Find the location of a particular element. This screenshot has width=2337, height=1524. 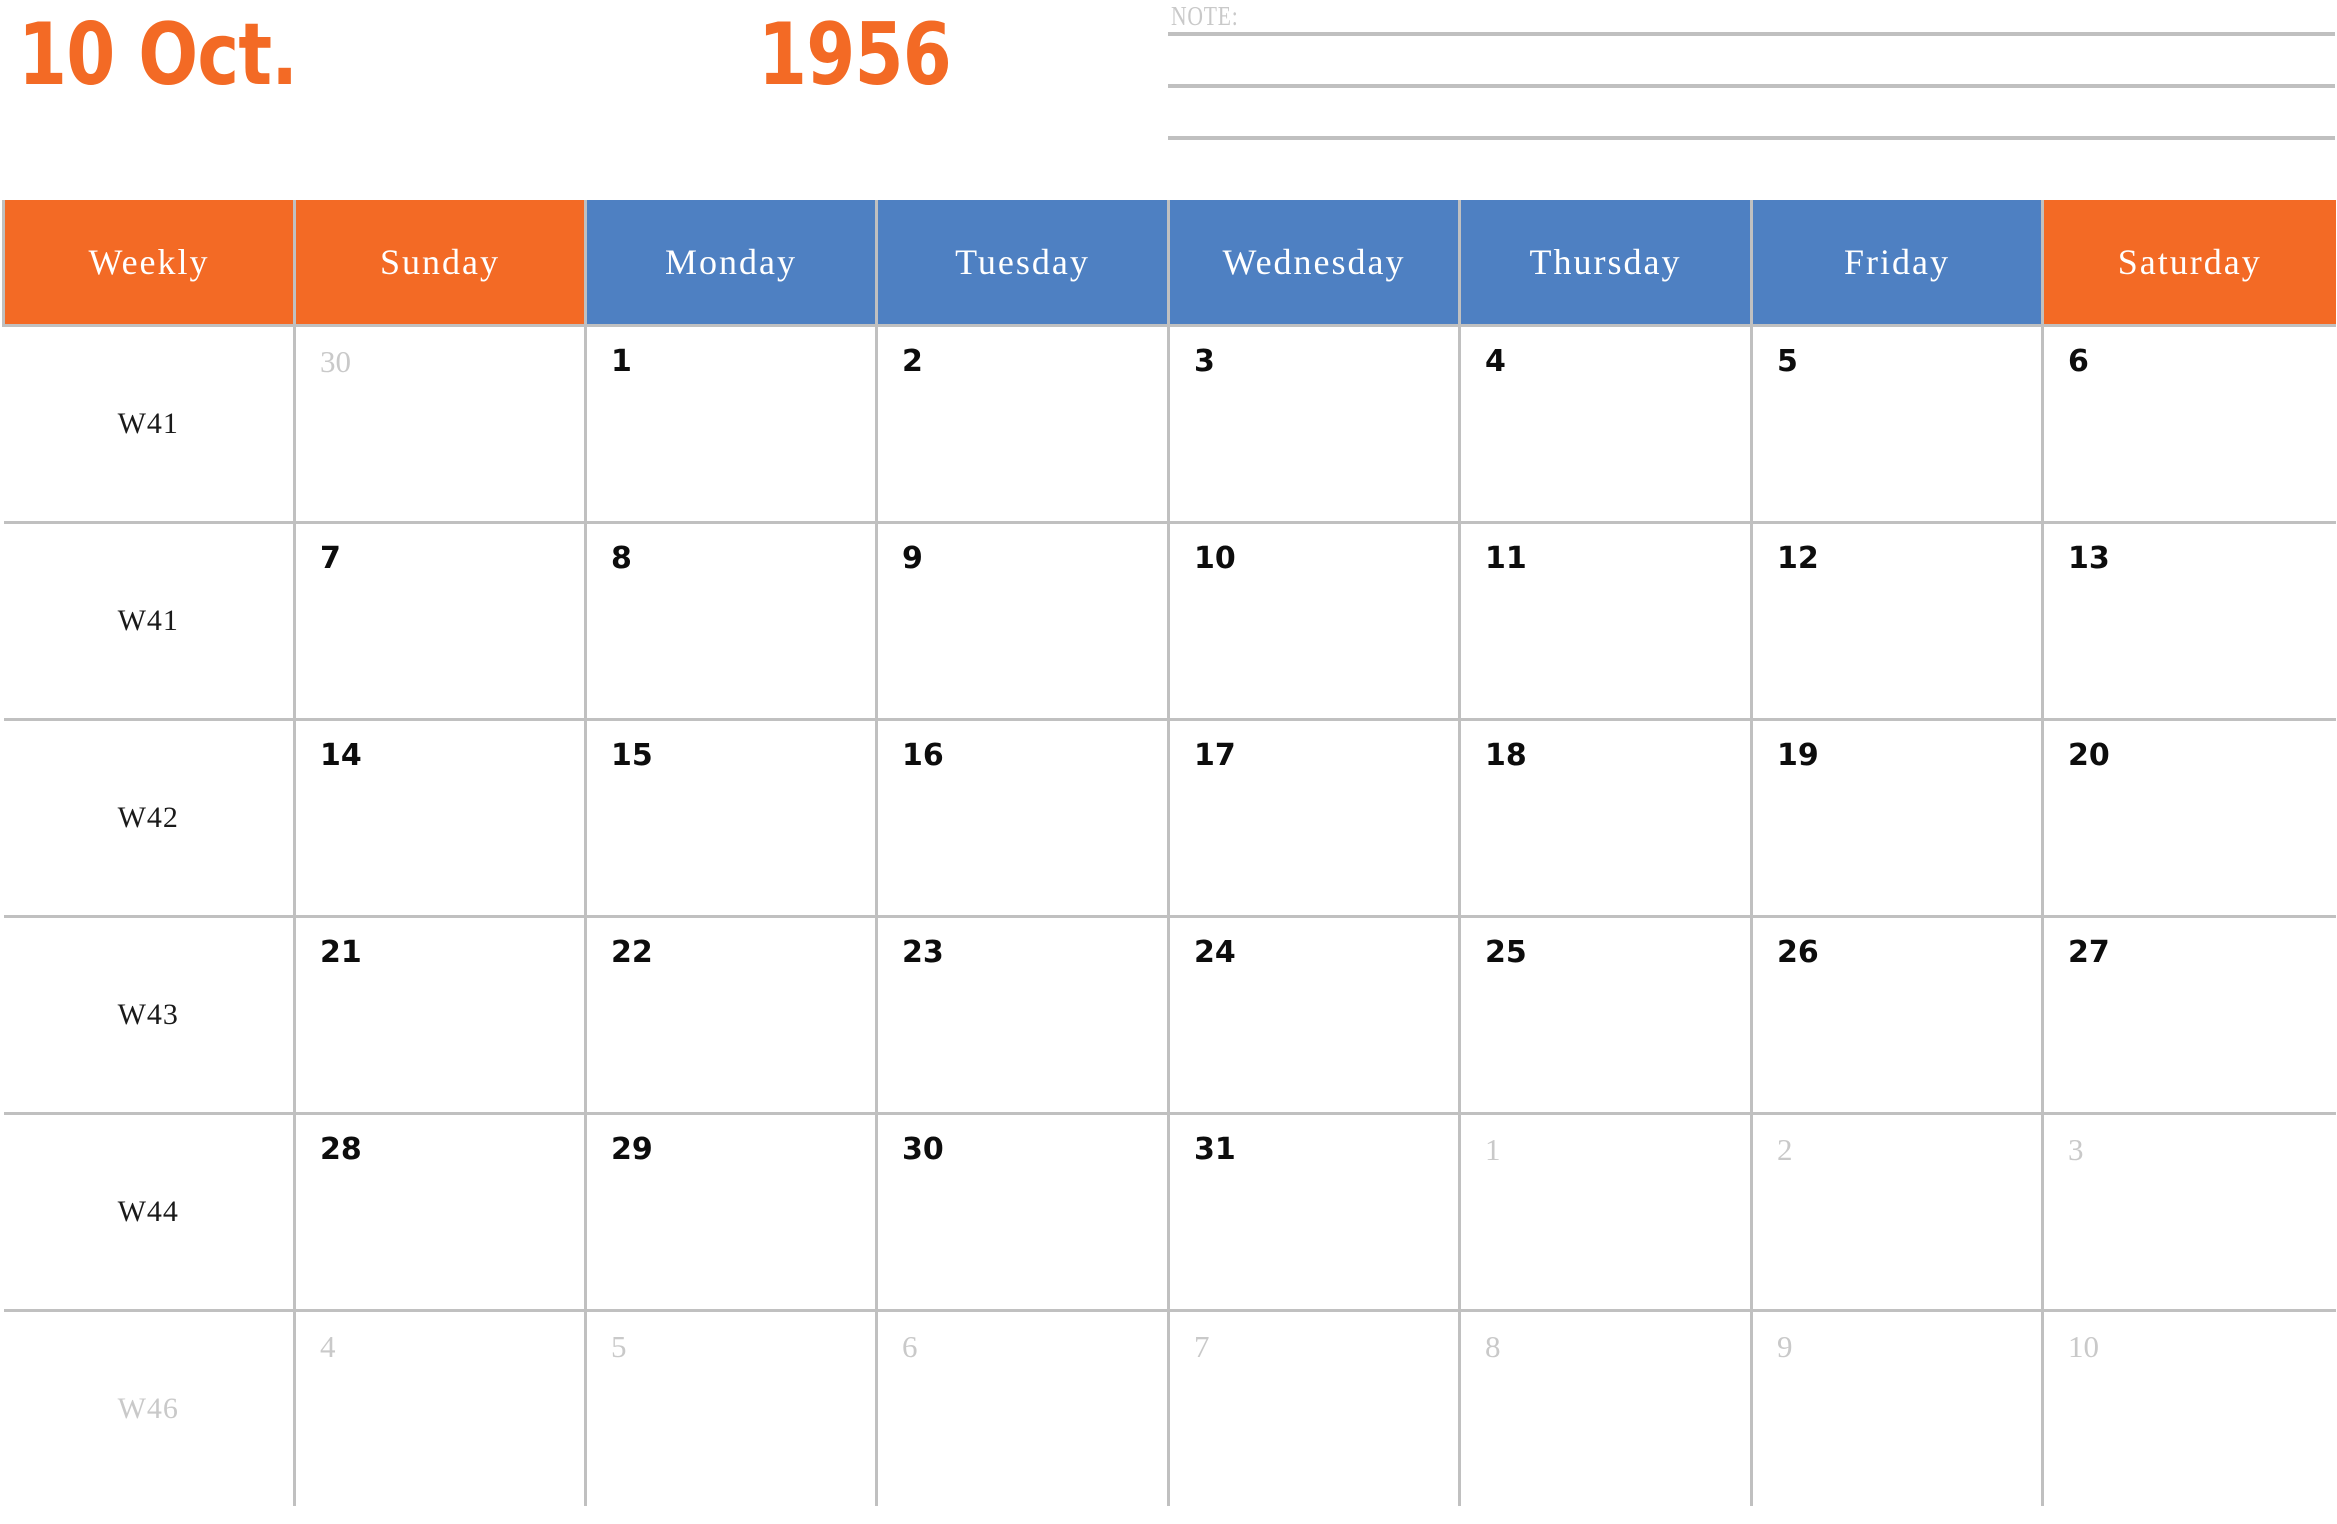

column-header-weekly: Weekly is located at coordinates (149, 263).